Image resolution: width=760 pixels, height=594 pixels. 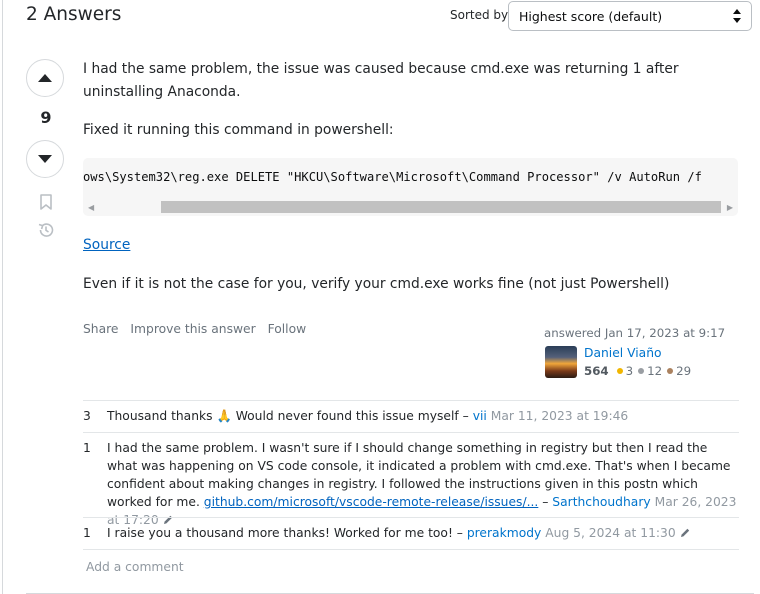 I want to click on user-stats: 564 3 12 29, so click(x=639, y=371).